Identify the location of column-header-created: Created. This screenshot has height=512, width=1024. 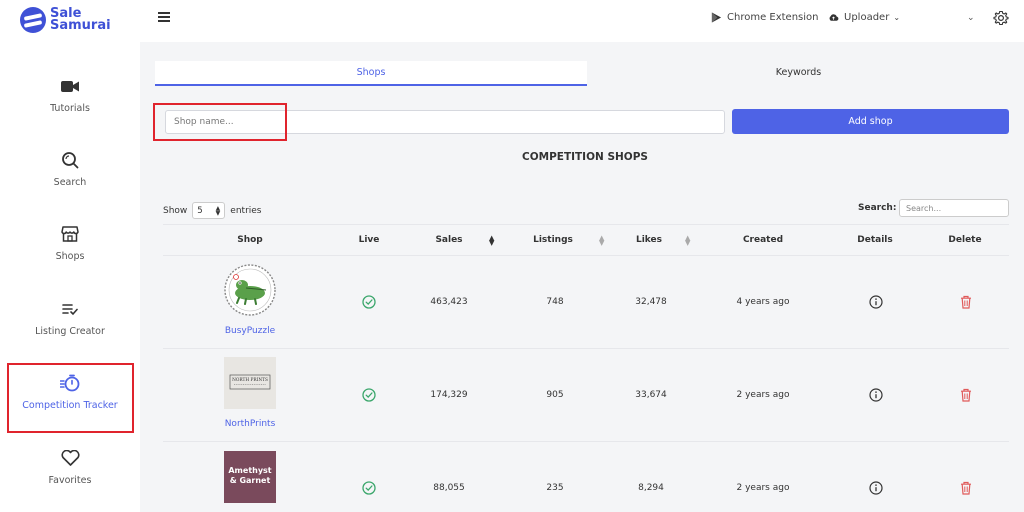
(763, 240).